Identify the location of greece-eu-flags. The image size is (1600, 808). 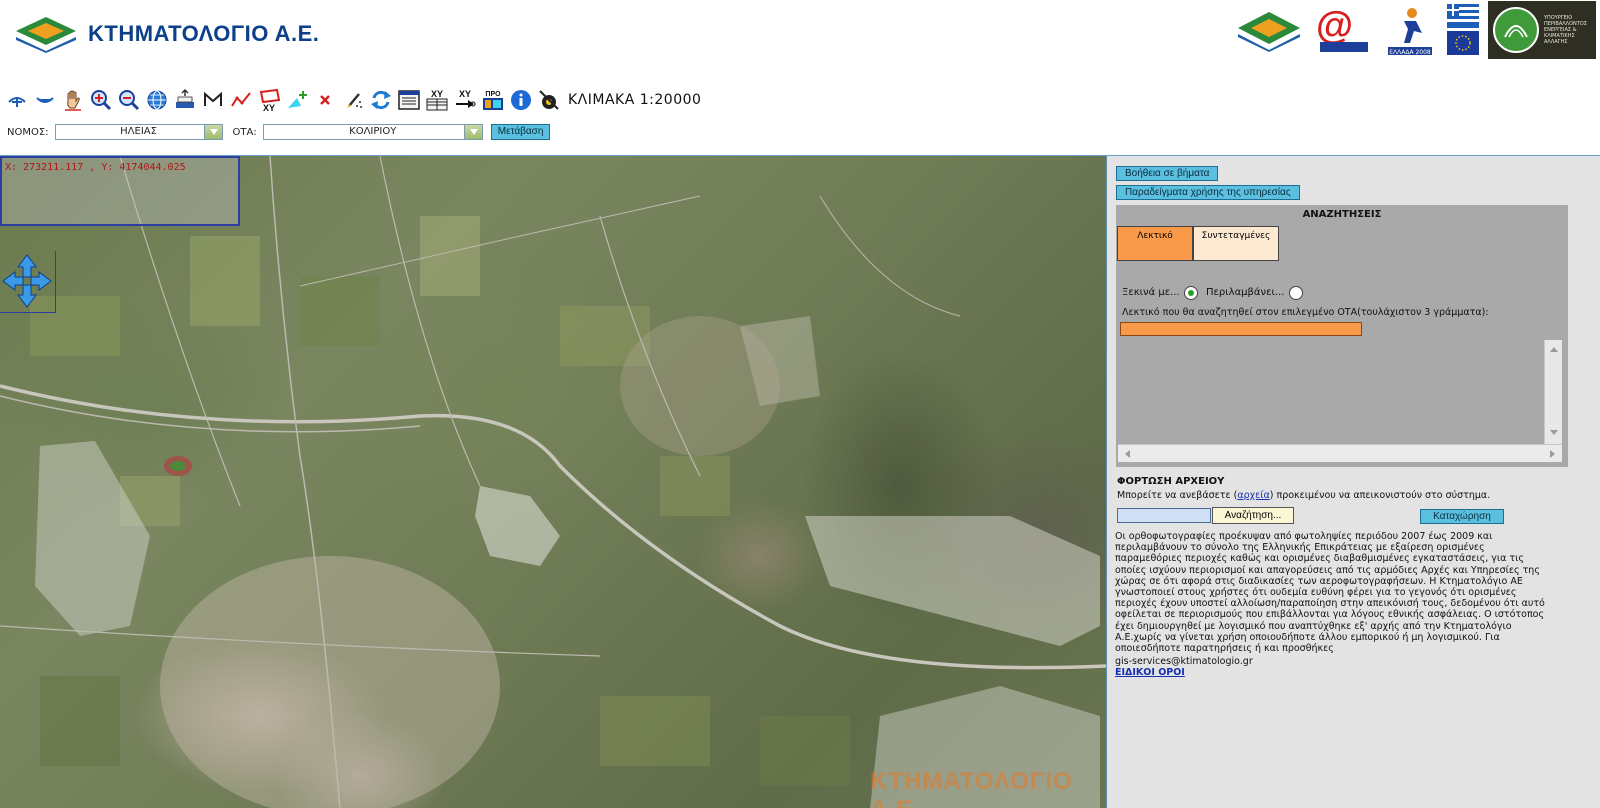
(1463, 30).